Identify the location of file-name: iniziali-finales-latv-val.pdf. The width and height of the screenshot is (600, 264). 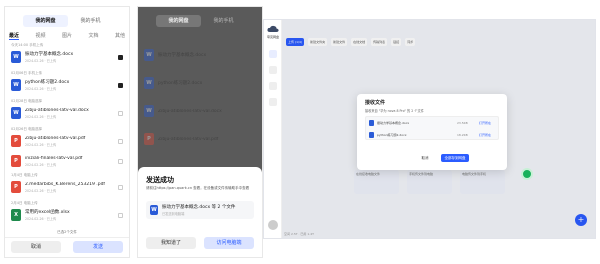
(54, 158).